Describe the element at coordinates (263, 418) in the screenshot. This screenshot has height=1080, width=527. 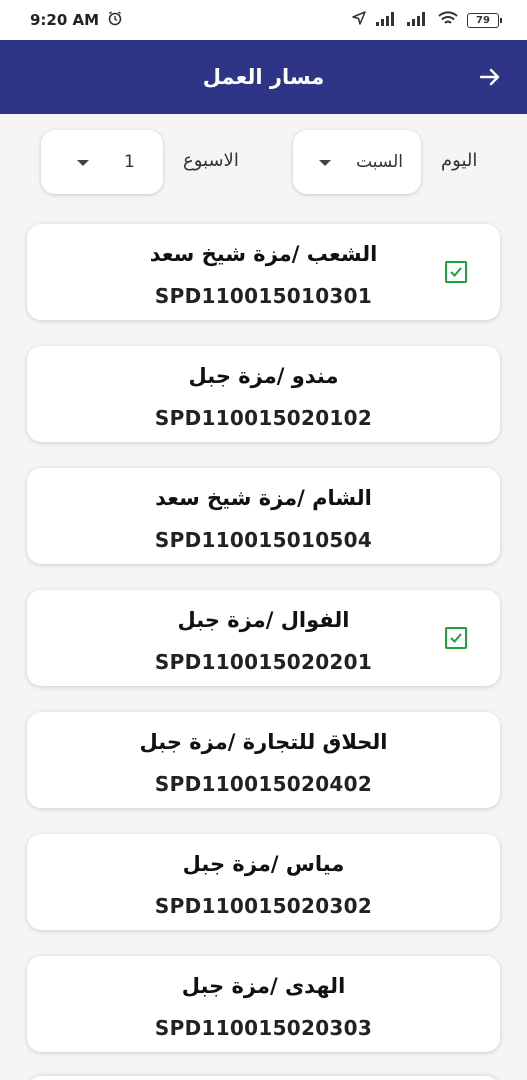
I see `customer-code: SPD110015020102` at that location.